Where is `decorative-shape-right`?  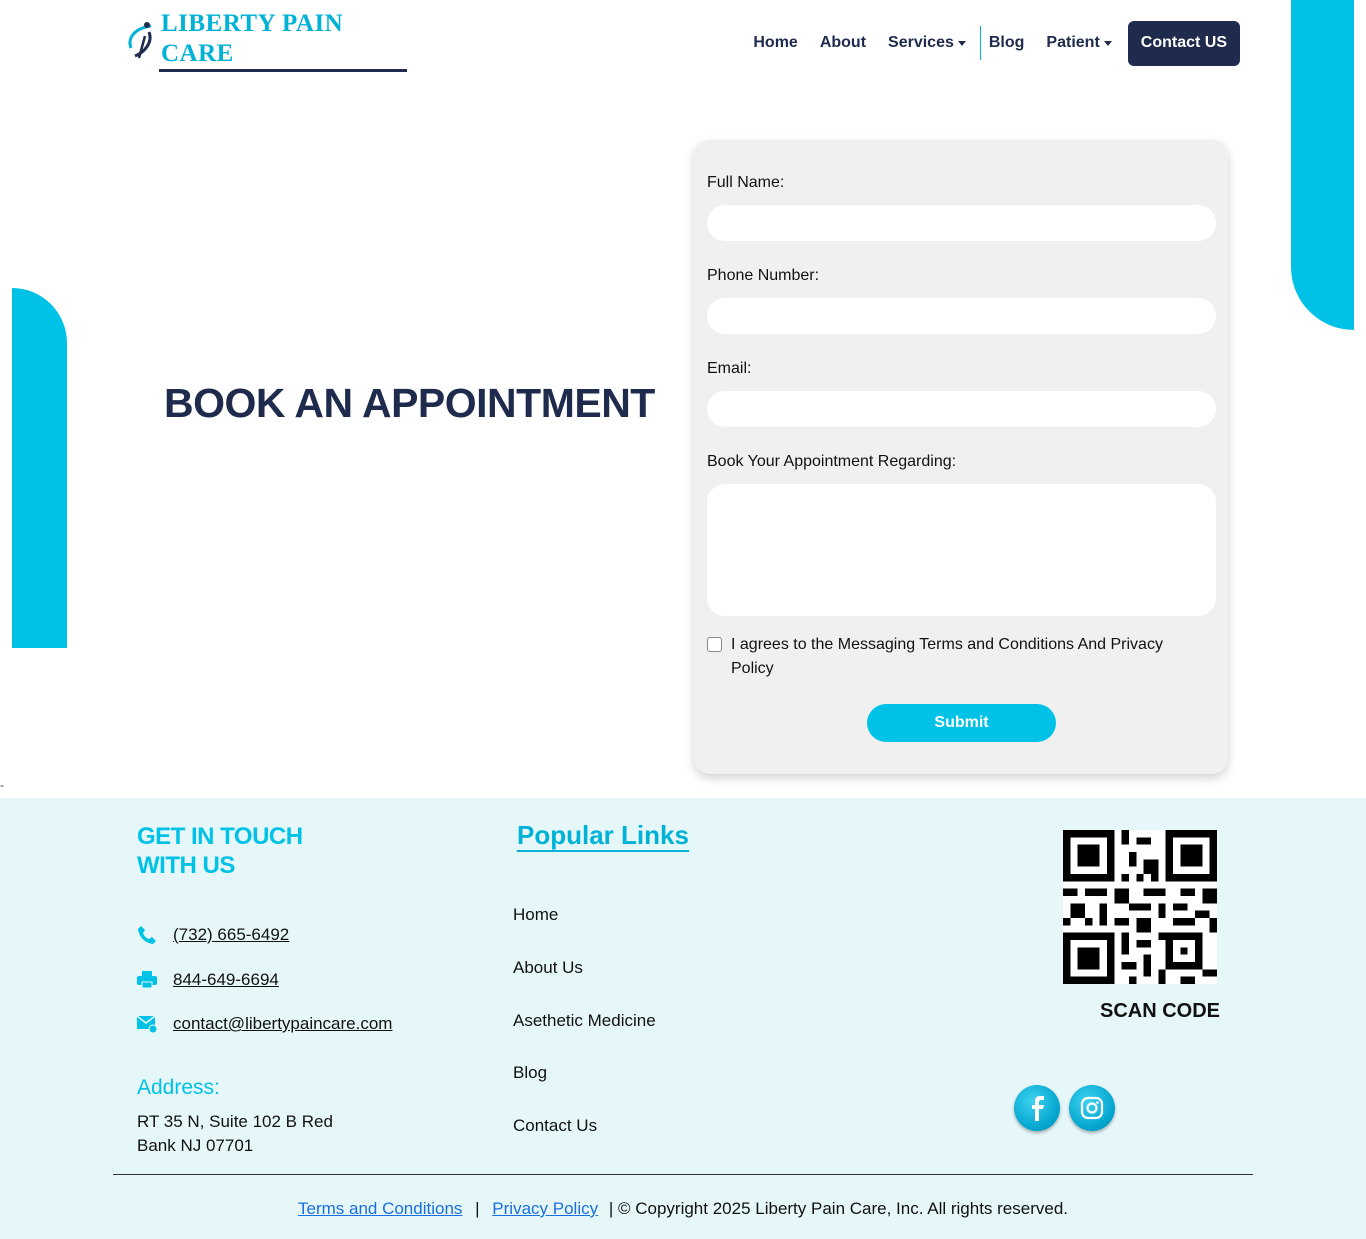 decorative-shape-right is located at coordinates (1322, 165).